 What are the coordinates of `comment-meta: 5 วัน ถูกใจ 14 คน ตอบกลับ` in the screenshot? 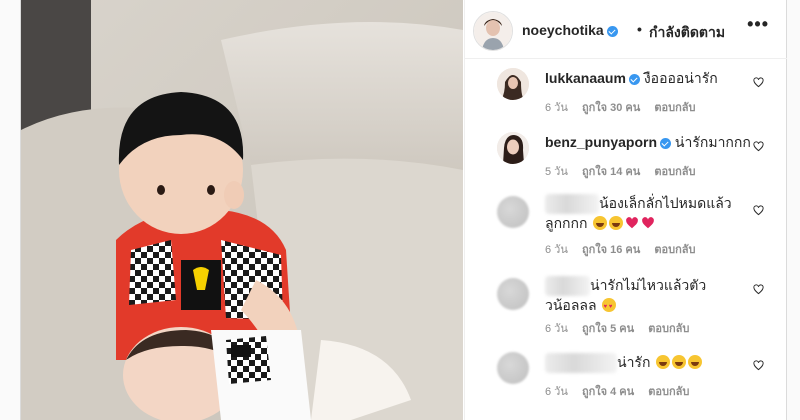 It's located at (626, 171).